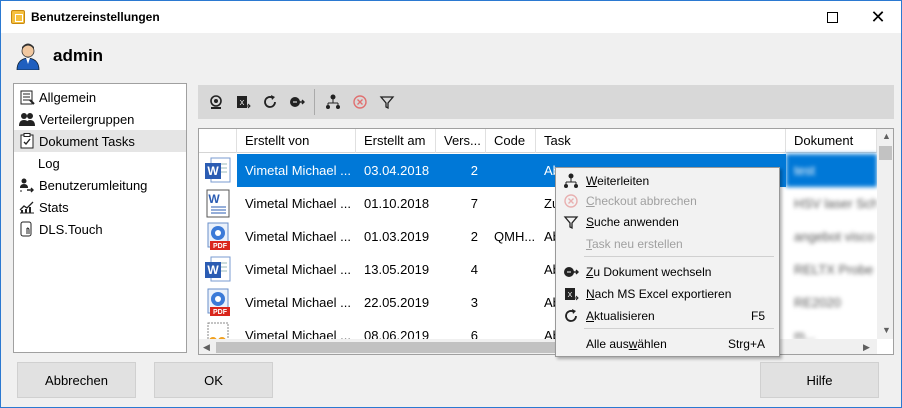  Describe the element at coordinates (396, 170) in the screenshot. I see `cell-erstellt-am: 03.04.2018` at that location.